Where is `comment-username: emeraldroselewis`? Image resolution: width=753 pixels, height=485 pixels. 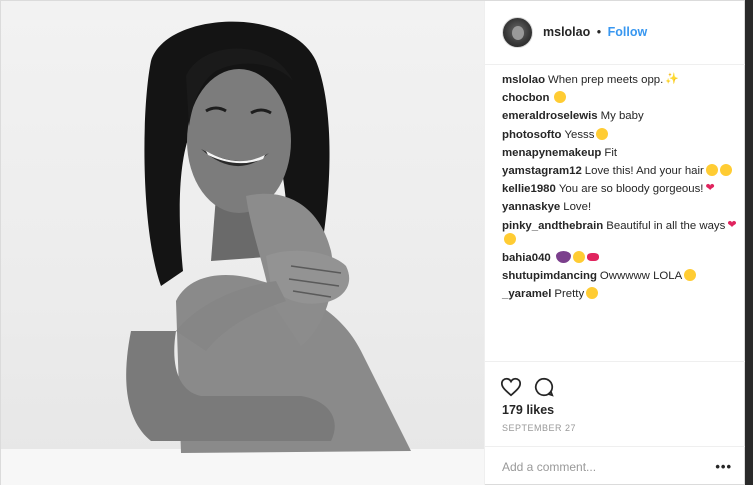
comment-username: emeraldroselewis is located at coordinates (550, 116).